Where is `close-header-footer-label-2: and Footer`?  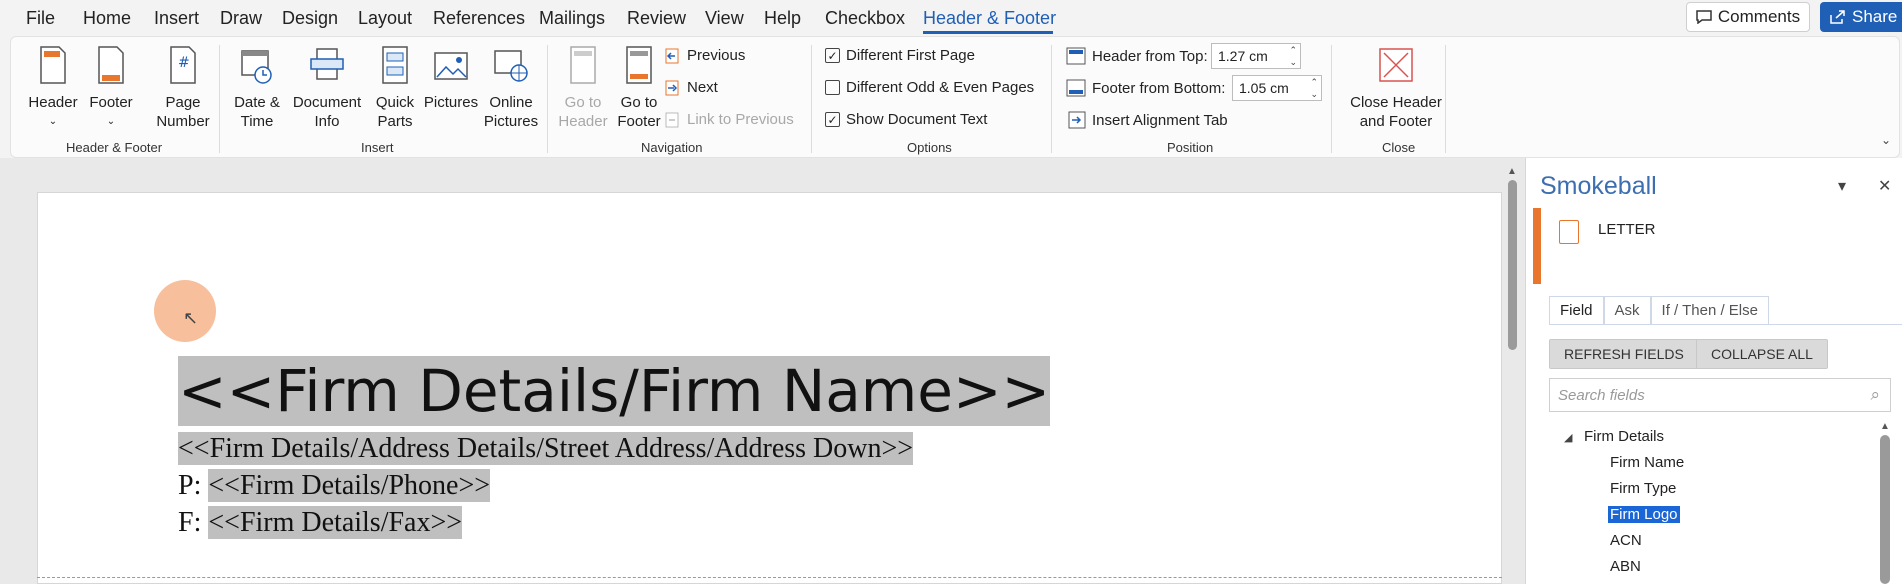
close-header-footer-label-2: and Footer is located at coordinates (1396, 121).